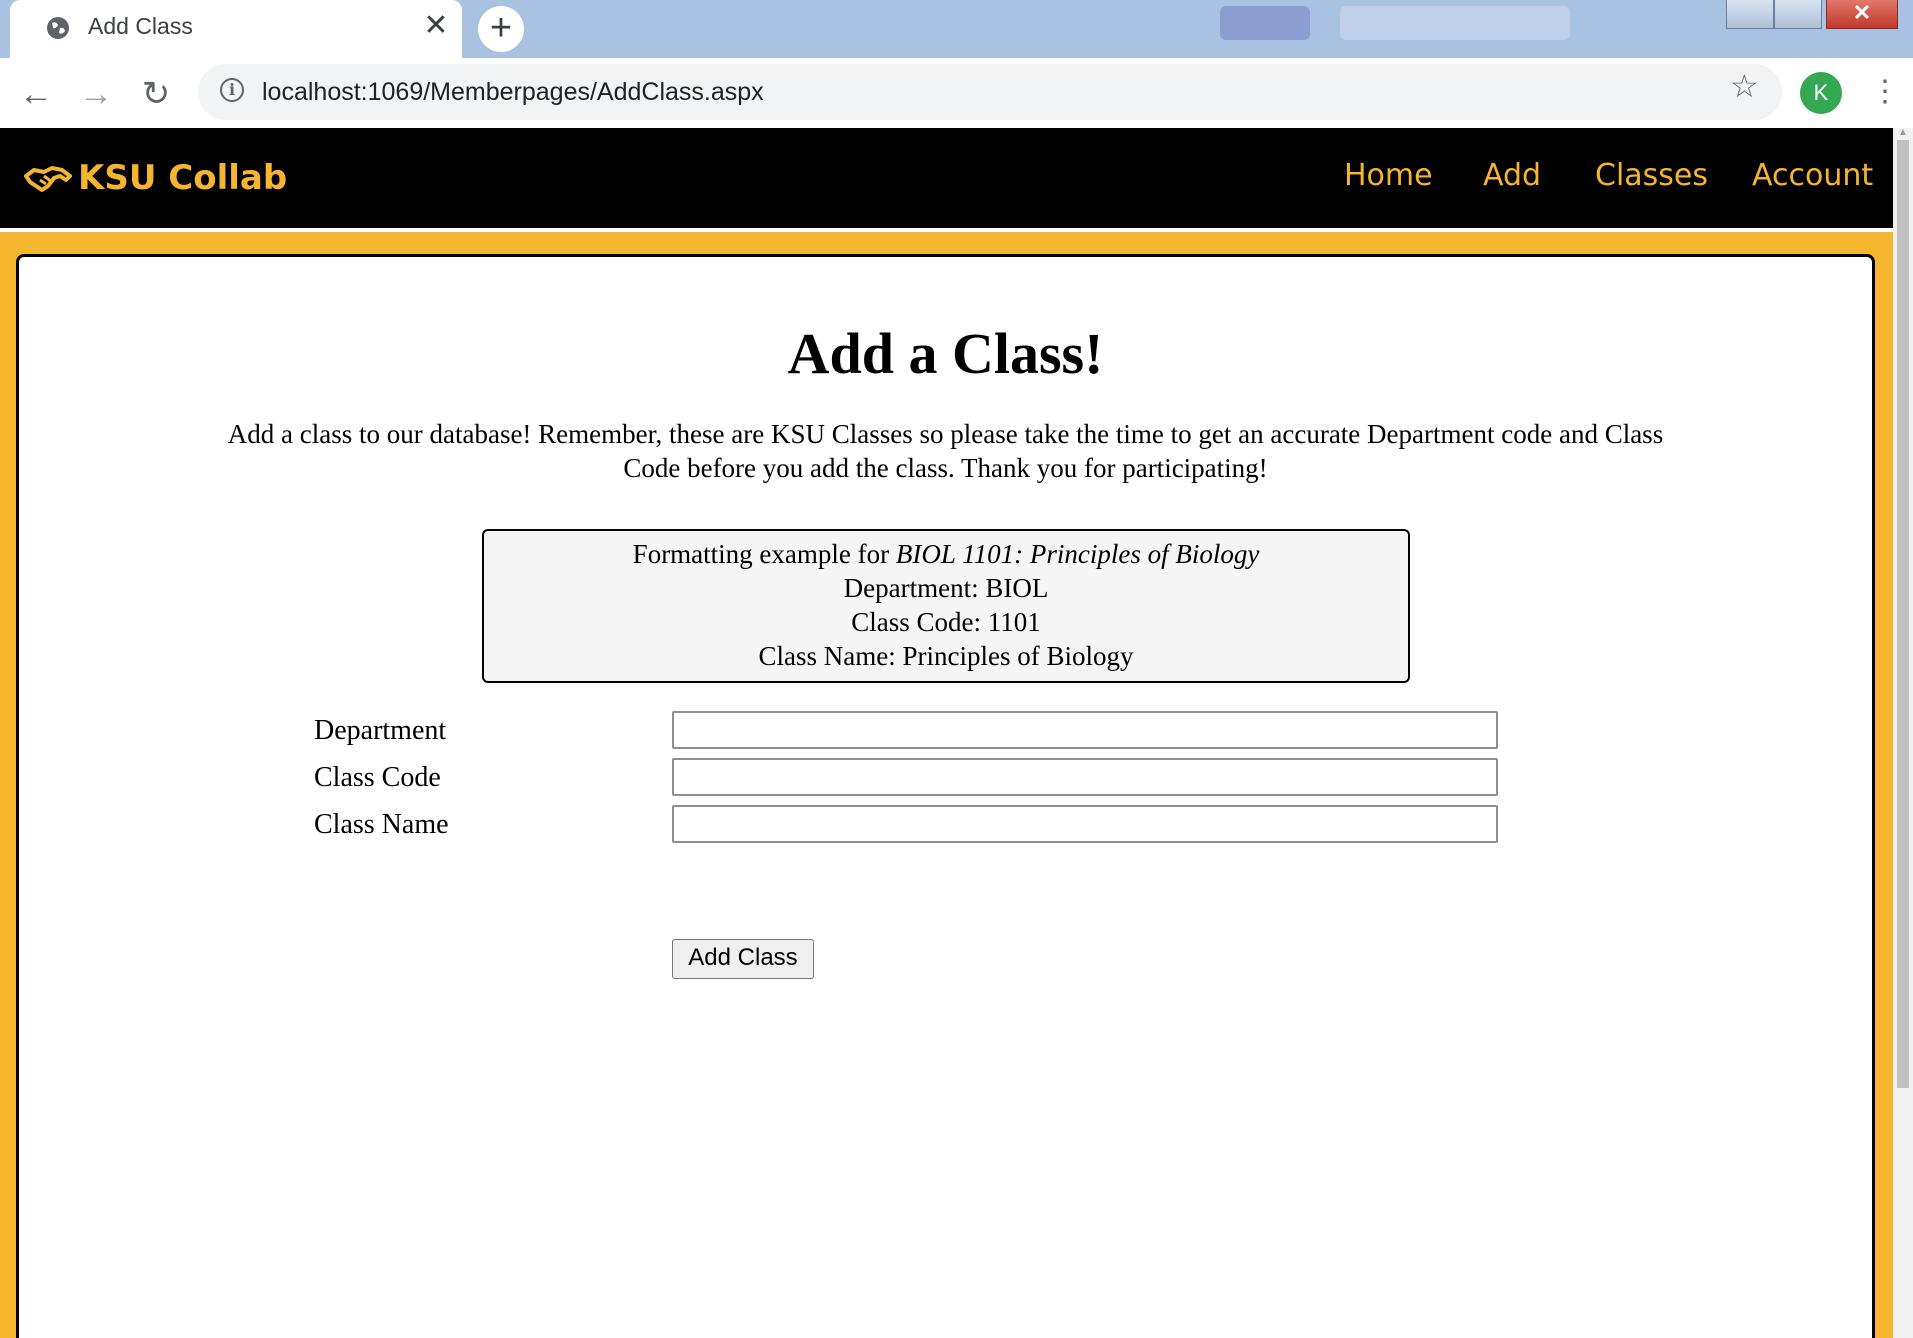  I want to click on scroll-up-arrow-icon: ▲, so click(1903, 133).